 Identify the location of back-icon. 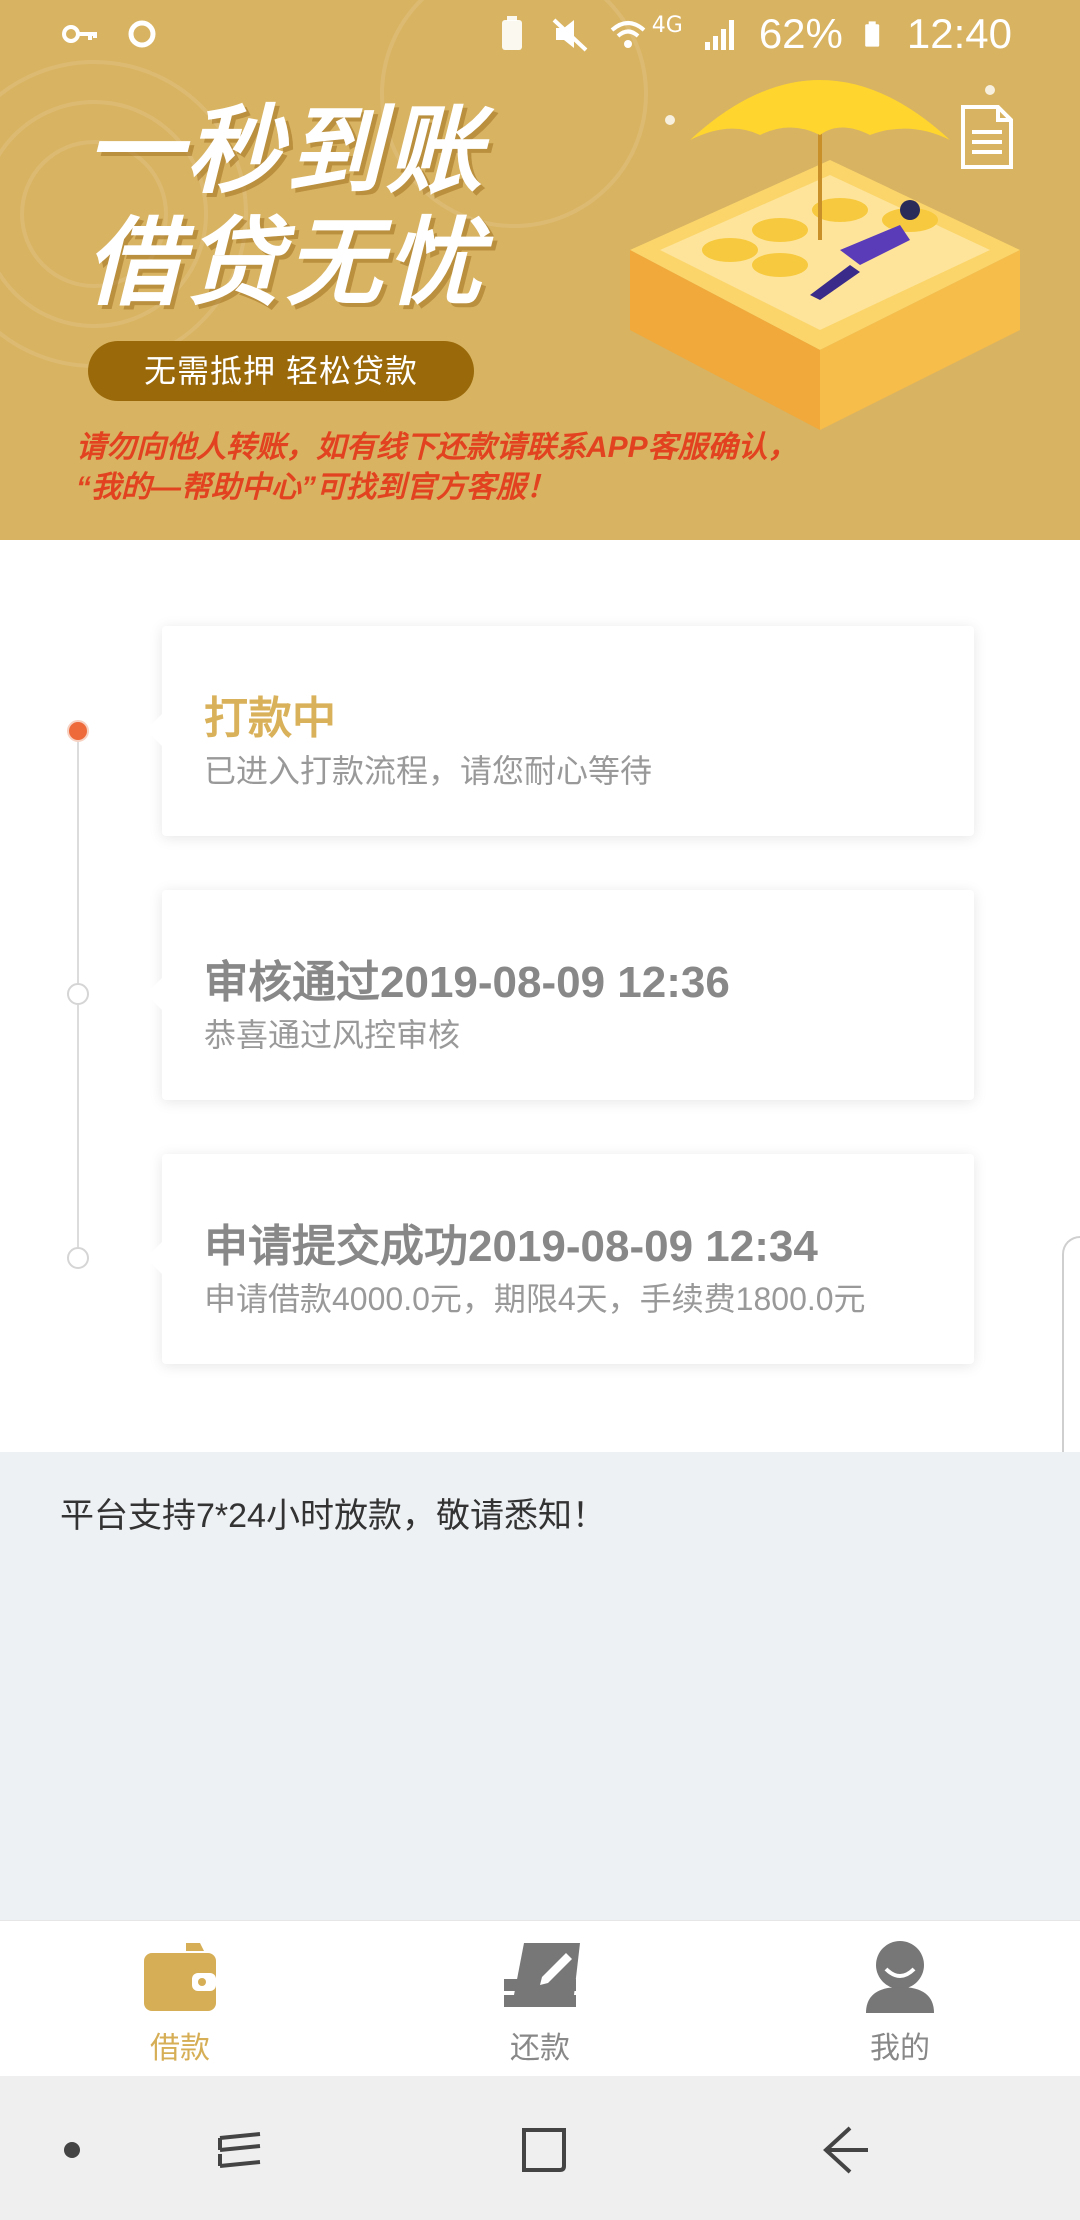
(844, 2150).